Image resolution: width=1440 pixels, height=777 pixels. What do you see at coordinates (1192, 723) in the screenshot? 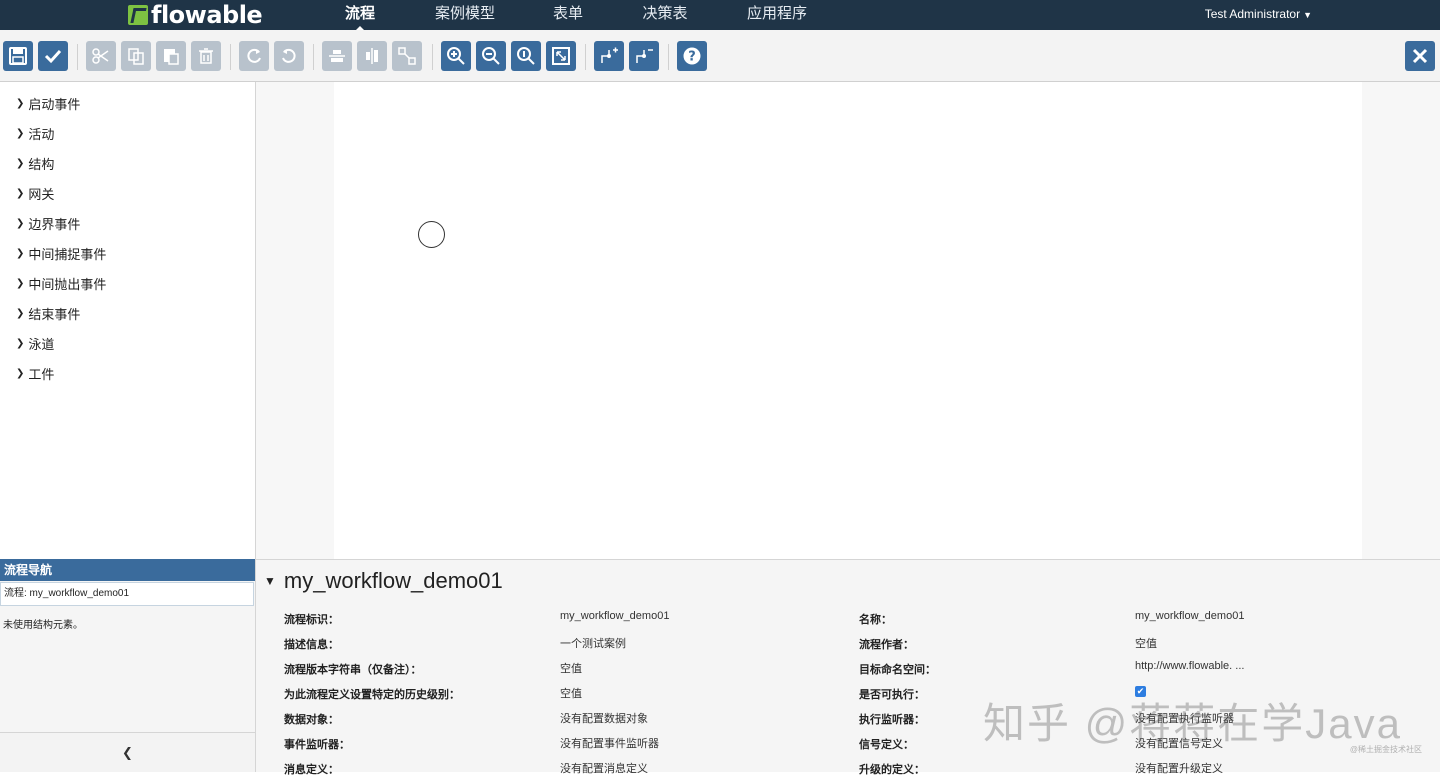
I see `watermark-text: 知乎 @蒋蒋在学Java` at bounding box center [1192, 723].